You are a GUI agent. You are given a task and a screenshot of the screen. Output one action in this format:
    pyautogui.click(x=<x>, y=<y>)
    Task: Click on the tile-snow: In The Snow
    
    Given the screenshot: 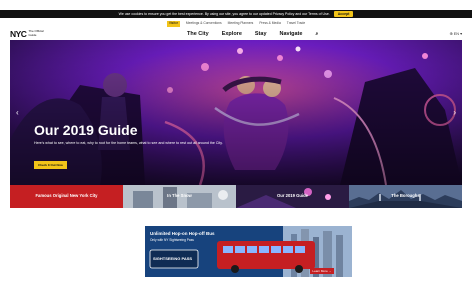 What is the action you would take?
    pyautogui.click(x=179, y=196)
    